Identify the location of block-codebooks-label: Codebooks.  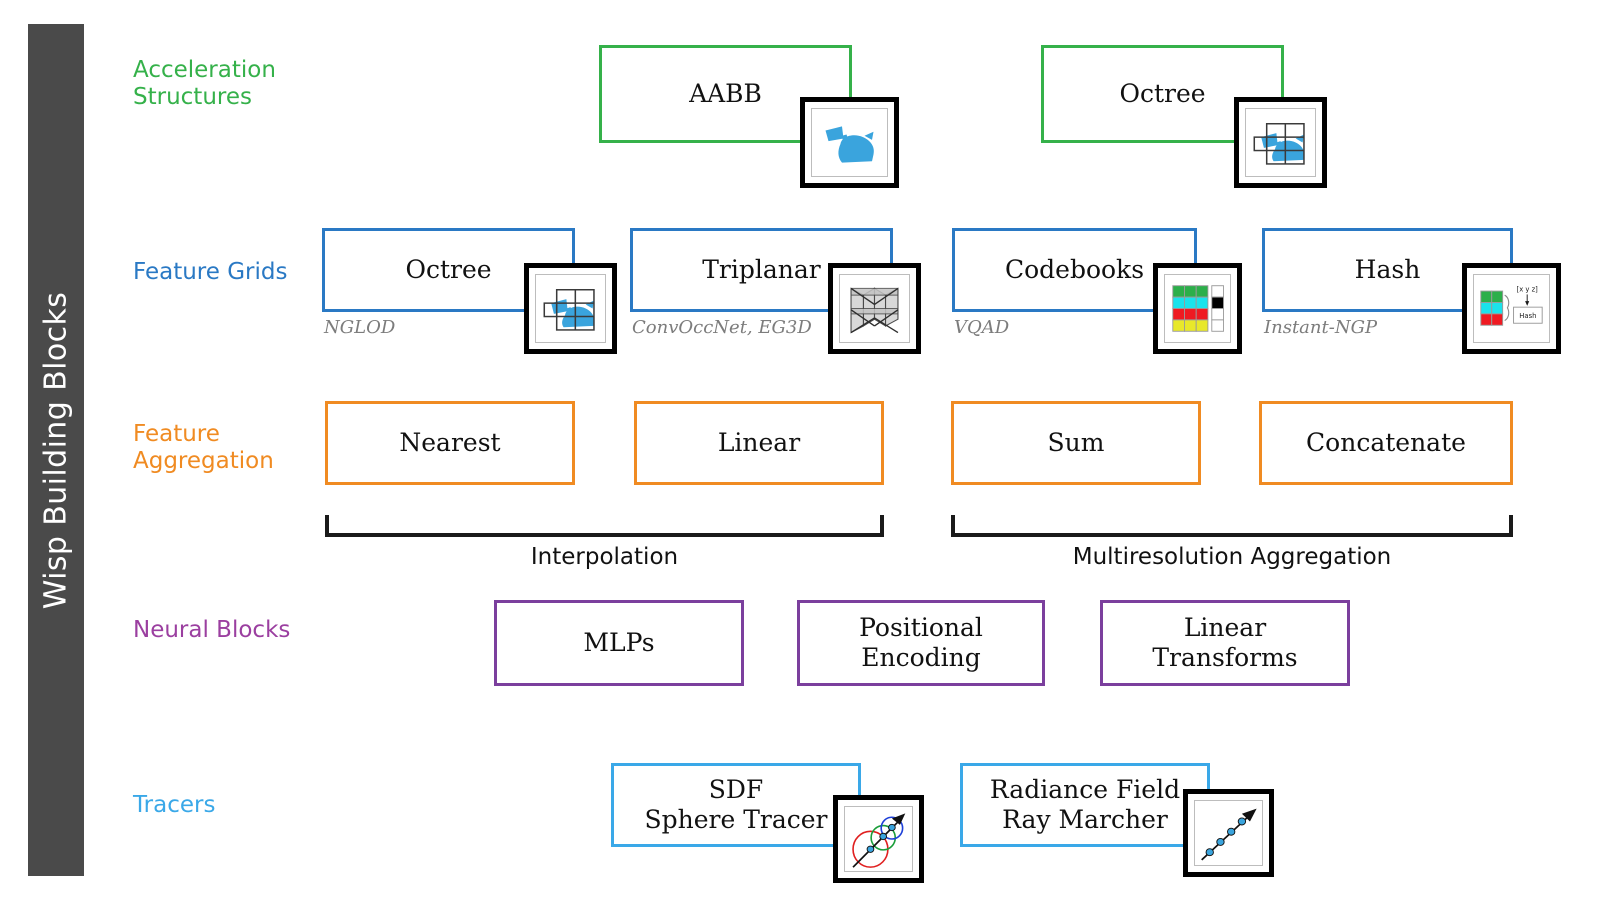
(1074, 269).